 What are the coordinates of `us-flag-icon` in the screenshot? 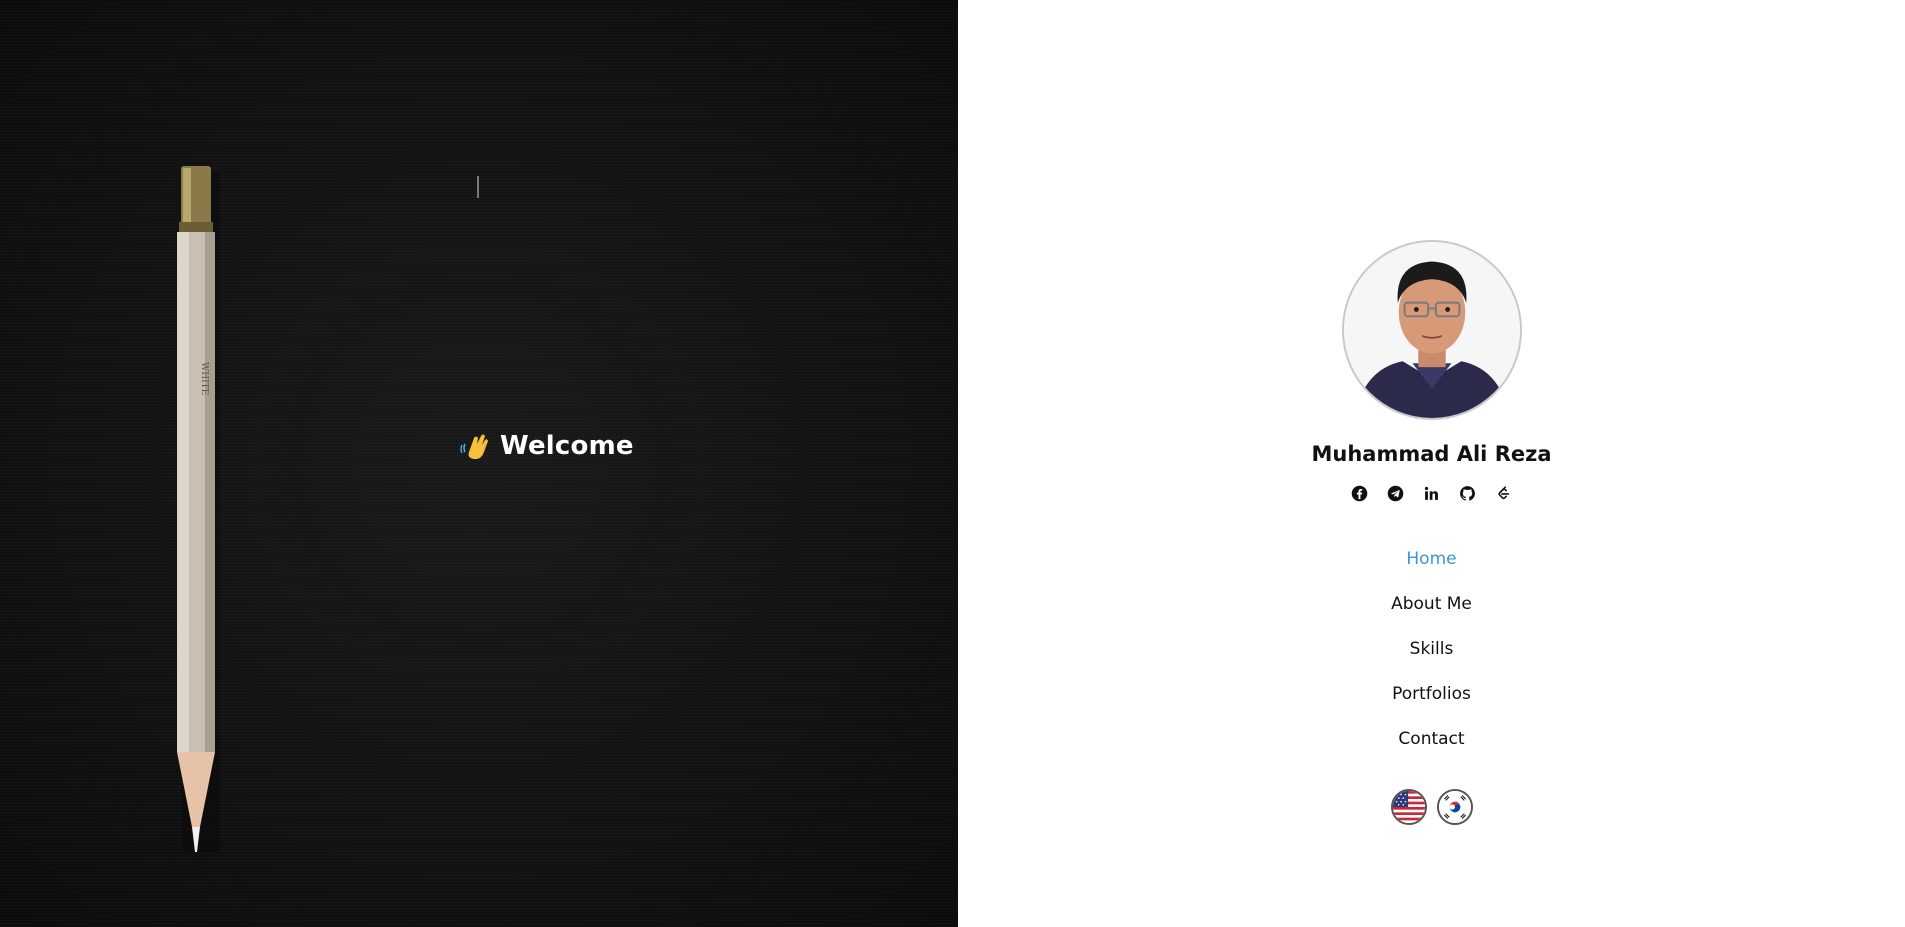 It's located at (1408, 807).